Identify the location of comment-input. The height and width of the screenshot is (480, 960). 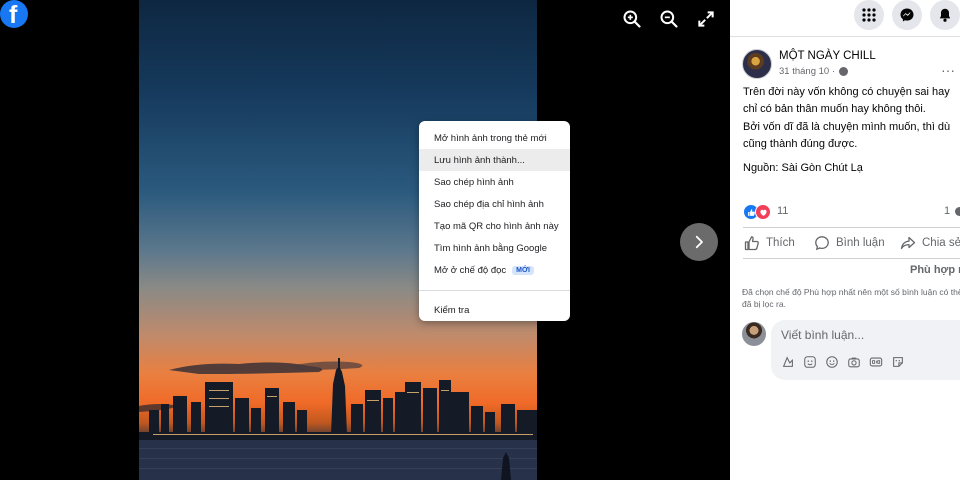
(870, 335).